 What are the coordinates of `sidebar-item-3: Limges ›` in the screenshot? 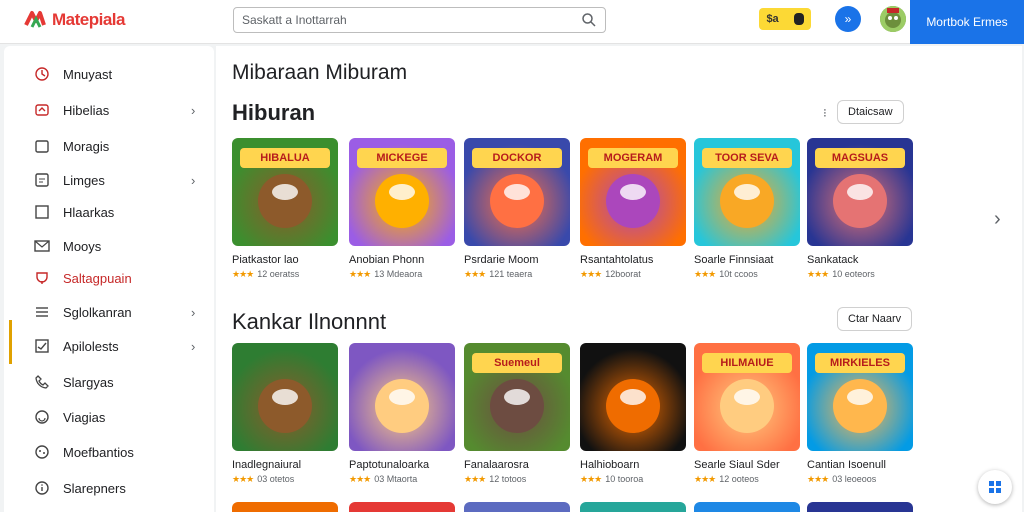 It's located at (109, 180).